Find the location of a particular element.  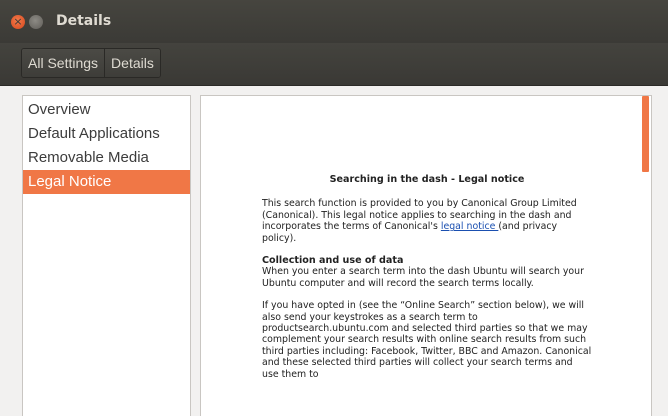

legal-notice-link: legal notice is located at coordinates (470, 226).